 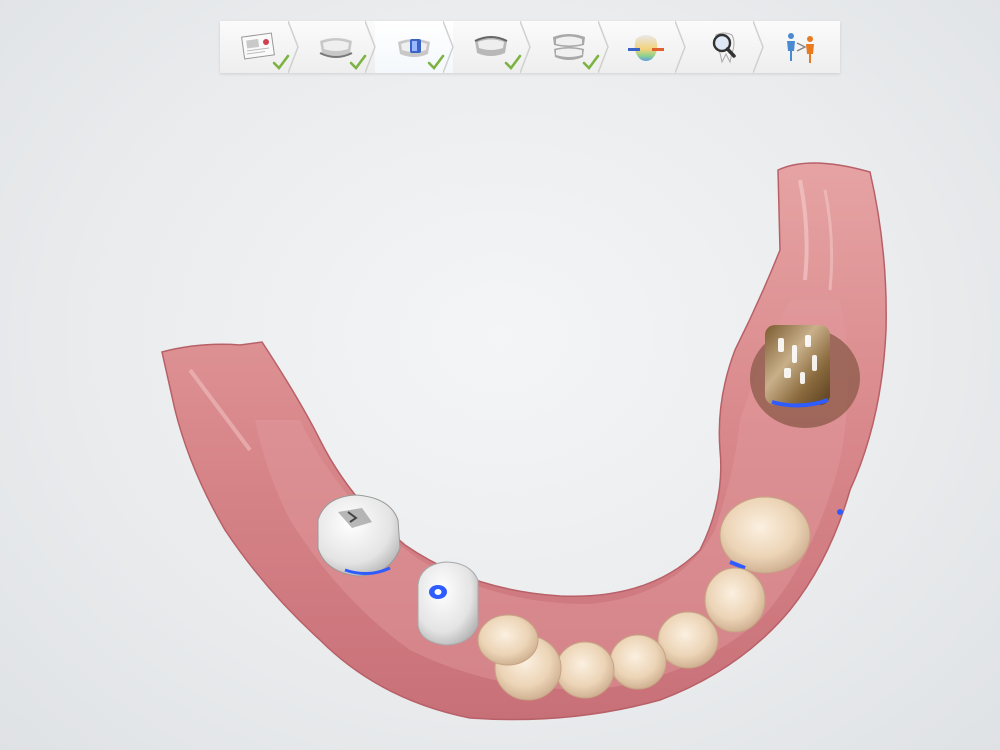 I want to click on tooth-premolar-right, so click(x=735, y=600).